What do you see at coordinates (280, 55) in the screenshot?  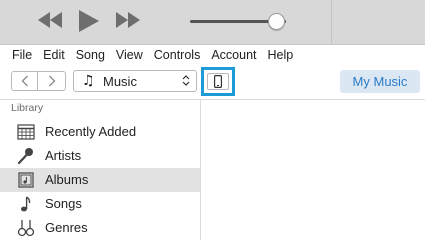 I see `menu-help: Help` at bounding box center [280, 55].